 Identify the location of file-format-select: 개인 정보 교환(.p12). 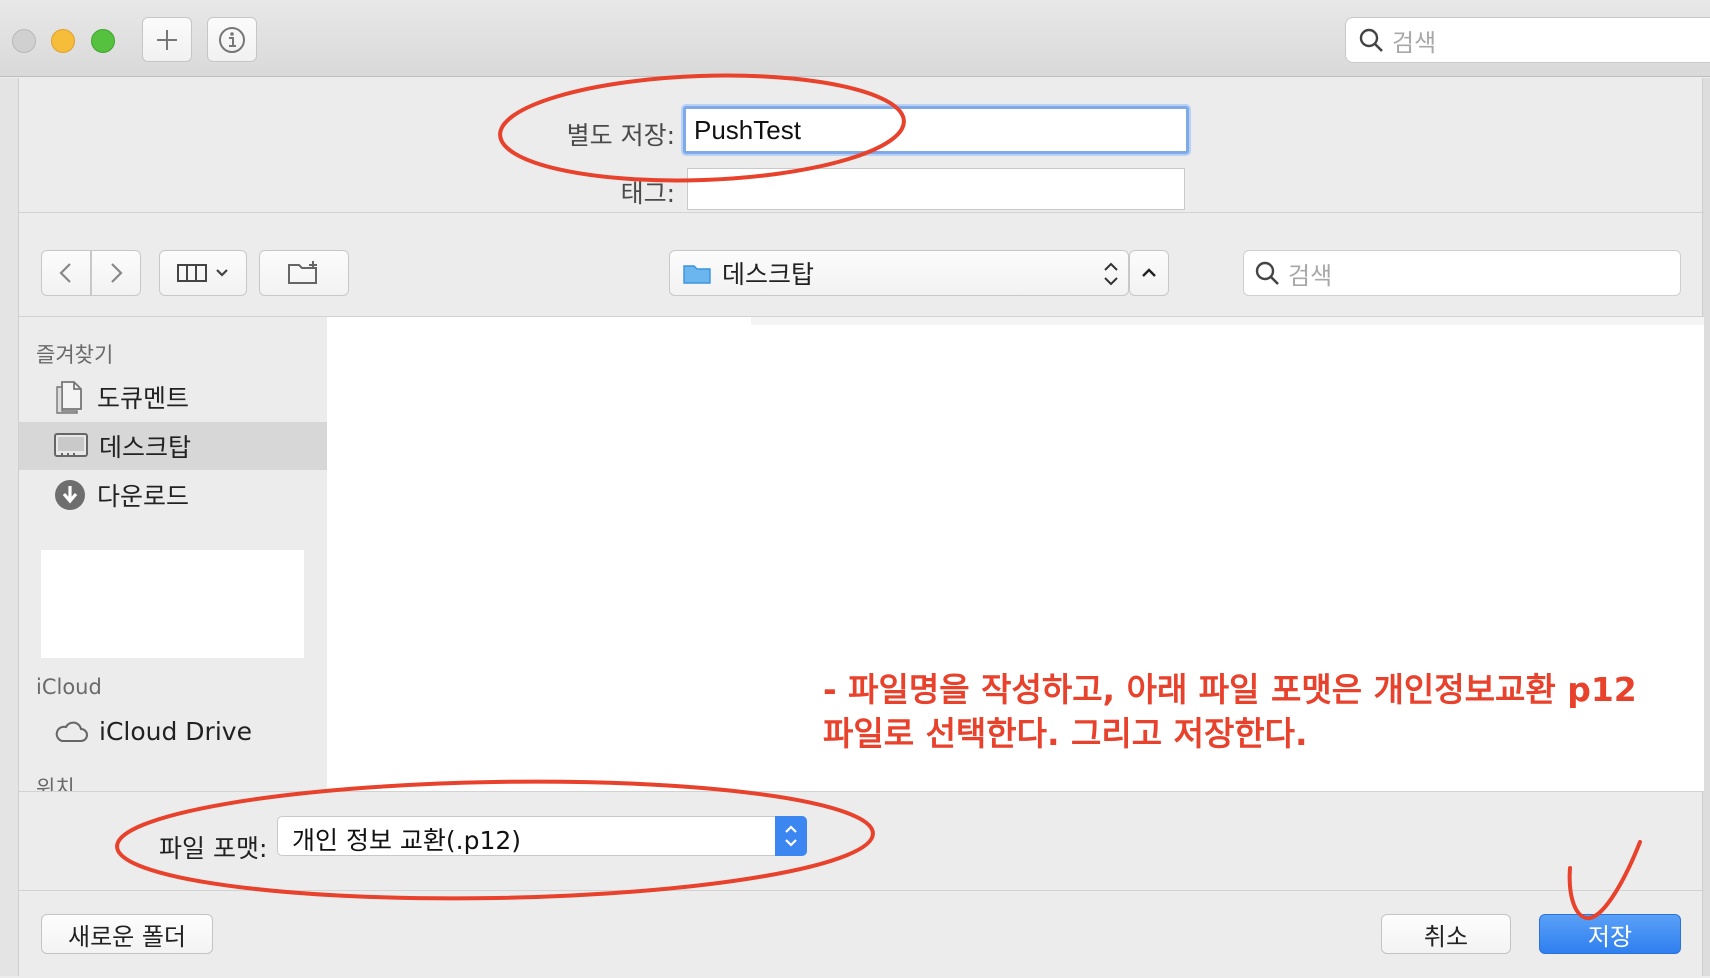
(542, 836).